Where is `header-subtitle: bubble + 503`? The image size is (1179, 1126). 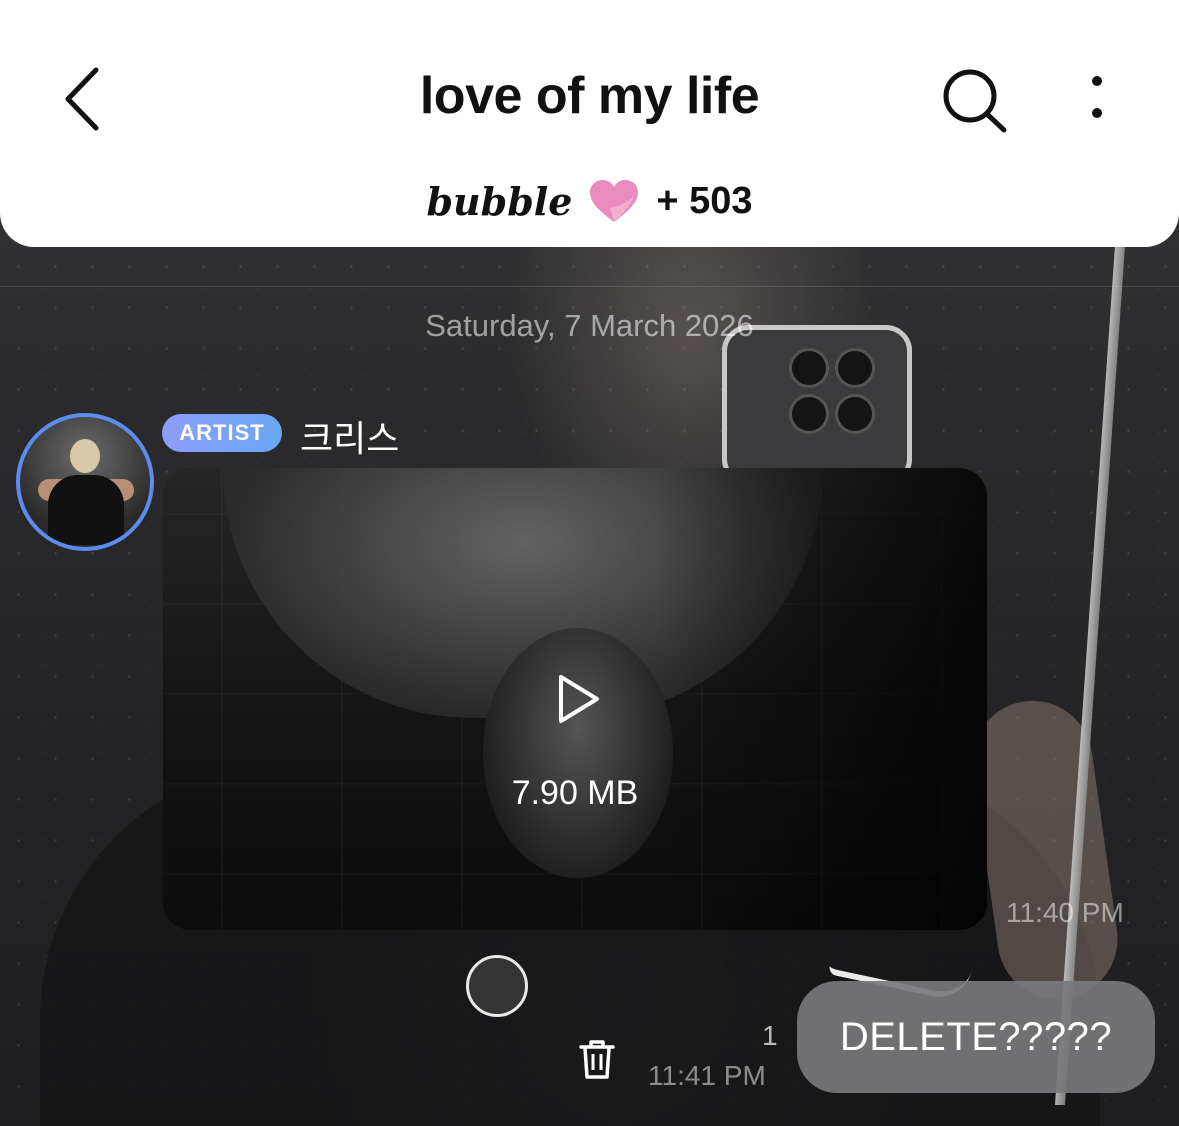 header-subtitle: bubble + 503 is located at coordinates (589, 201).